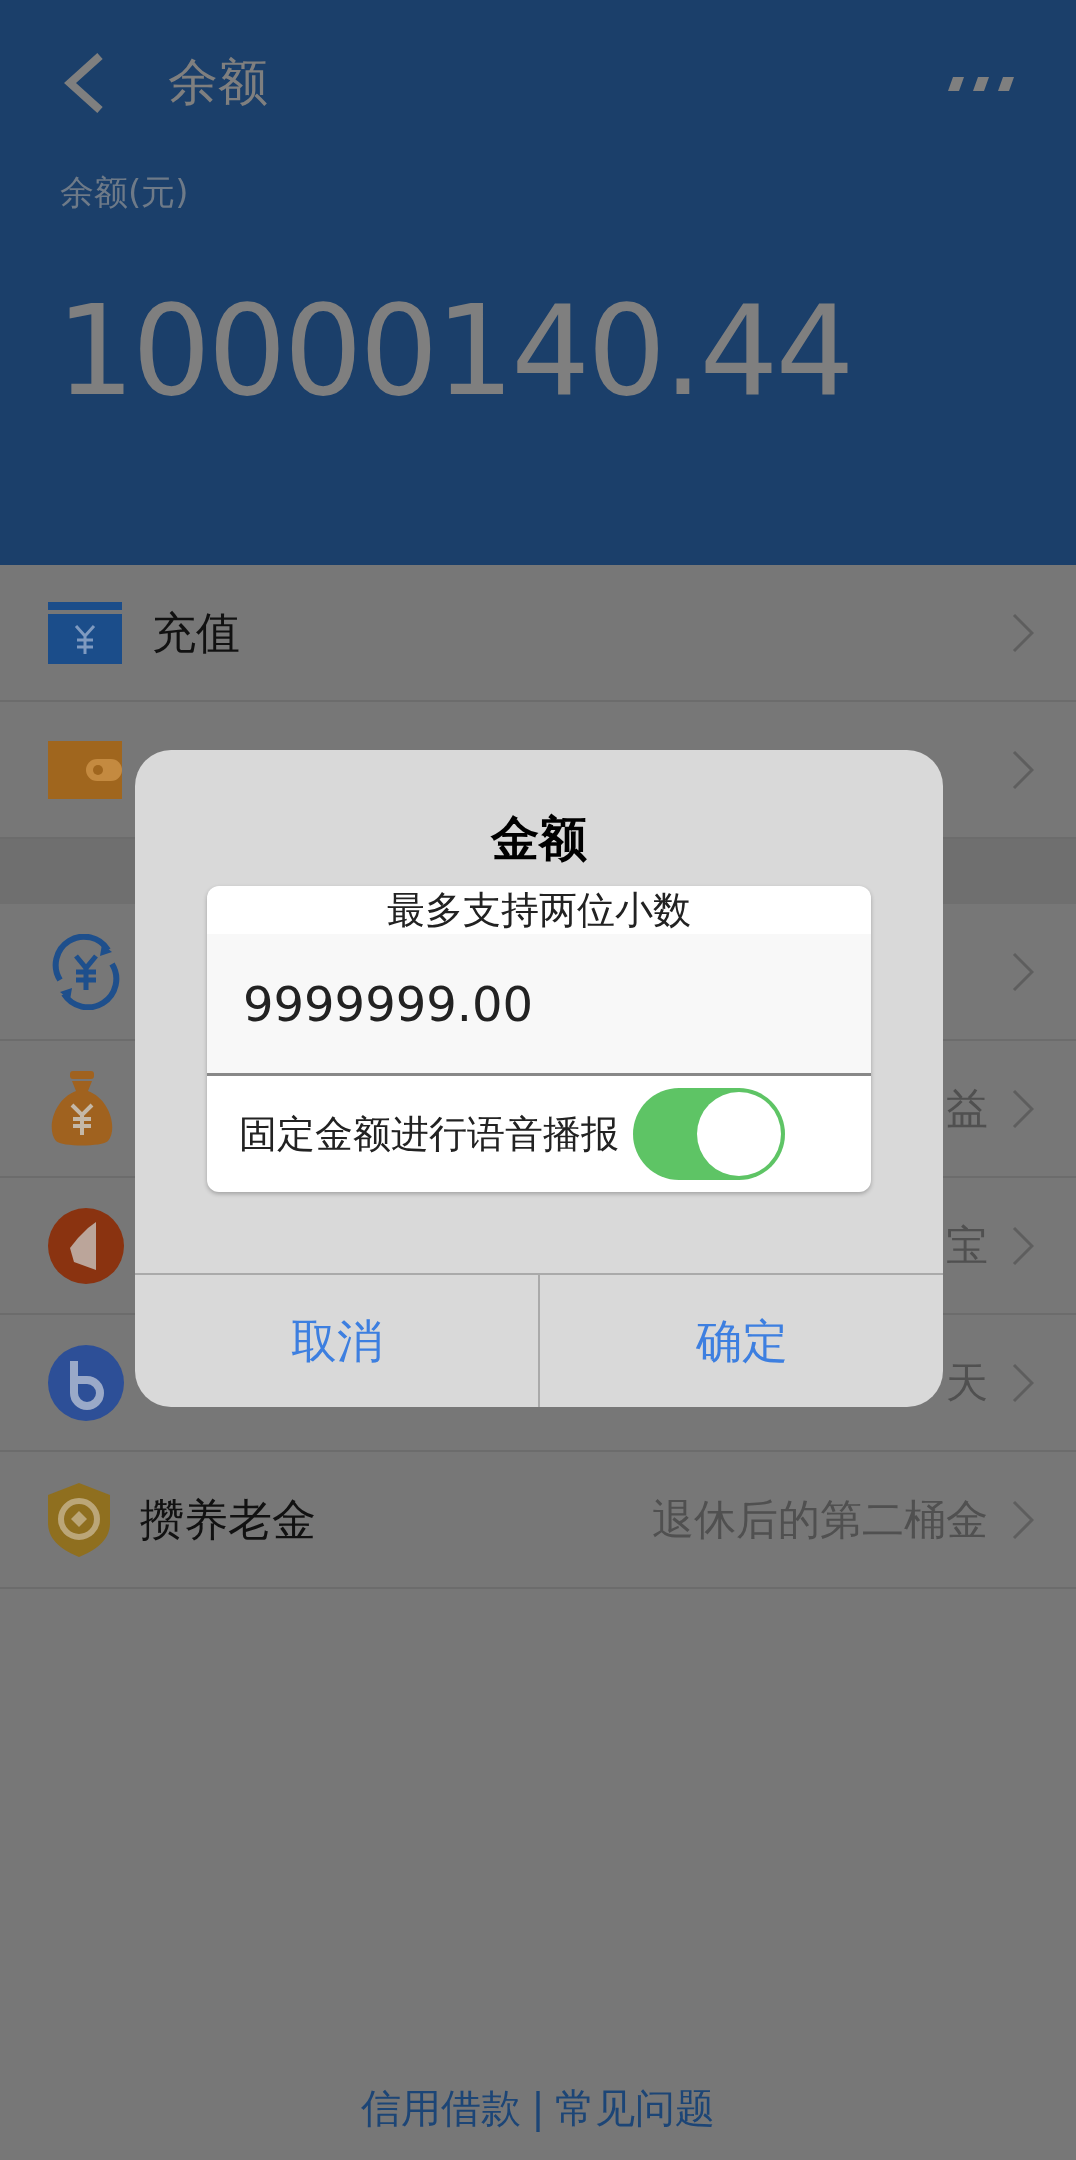 Image resolution: width=1076 pixels, height=2160 pixels. Describe the element at coordinates (539, 838) in the screenshot. I see `dialog-title: 金额` at that location.